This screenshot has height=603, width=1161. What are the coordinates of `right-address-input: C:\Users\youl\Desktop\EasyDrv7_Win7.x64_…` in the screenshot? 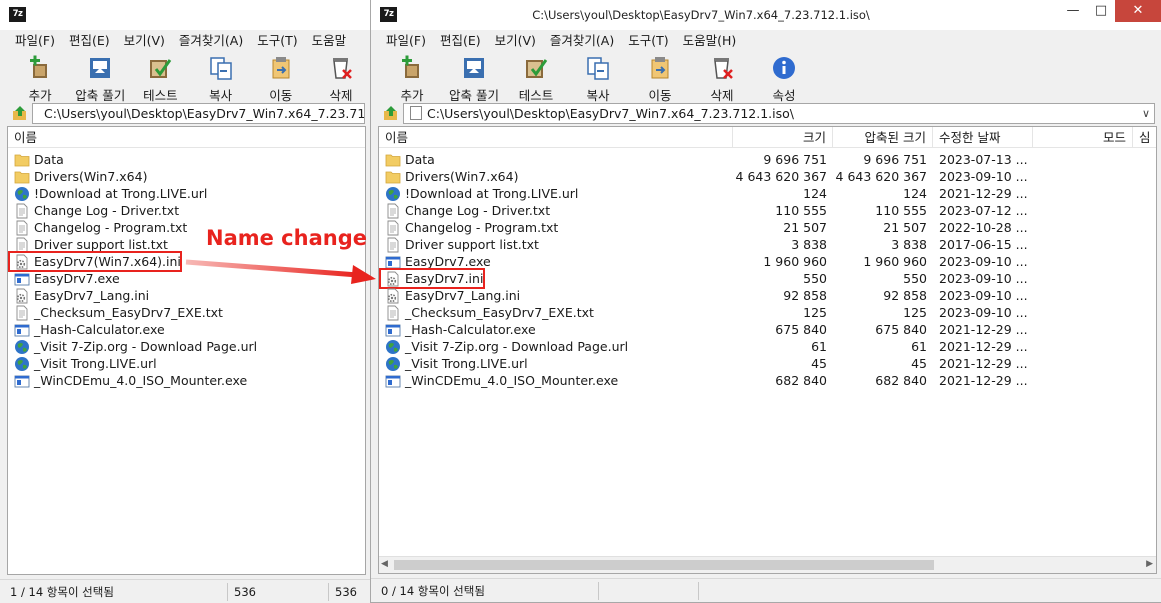 It's located at (779, 113).